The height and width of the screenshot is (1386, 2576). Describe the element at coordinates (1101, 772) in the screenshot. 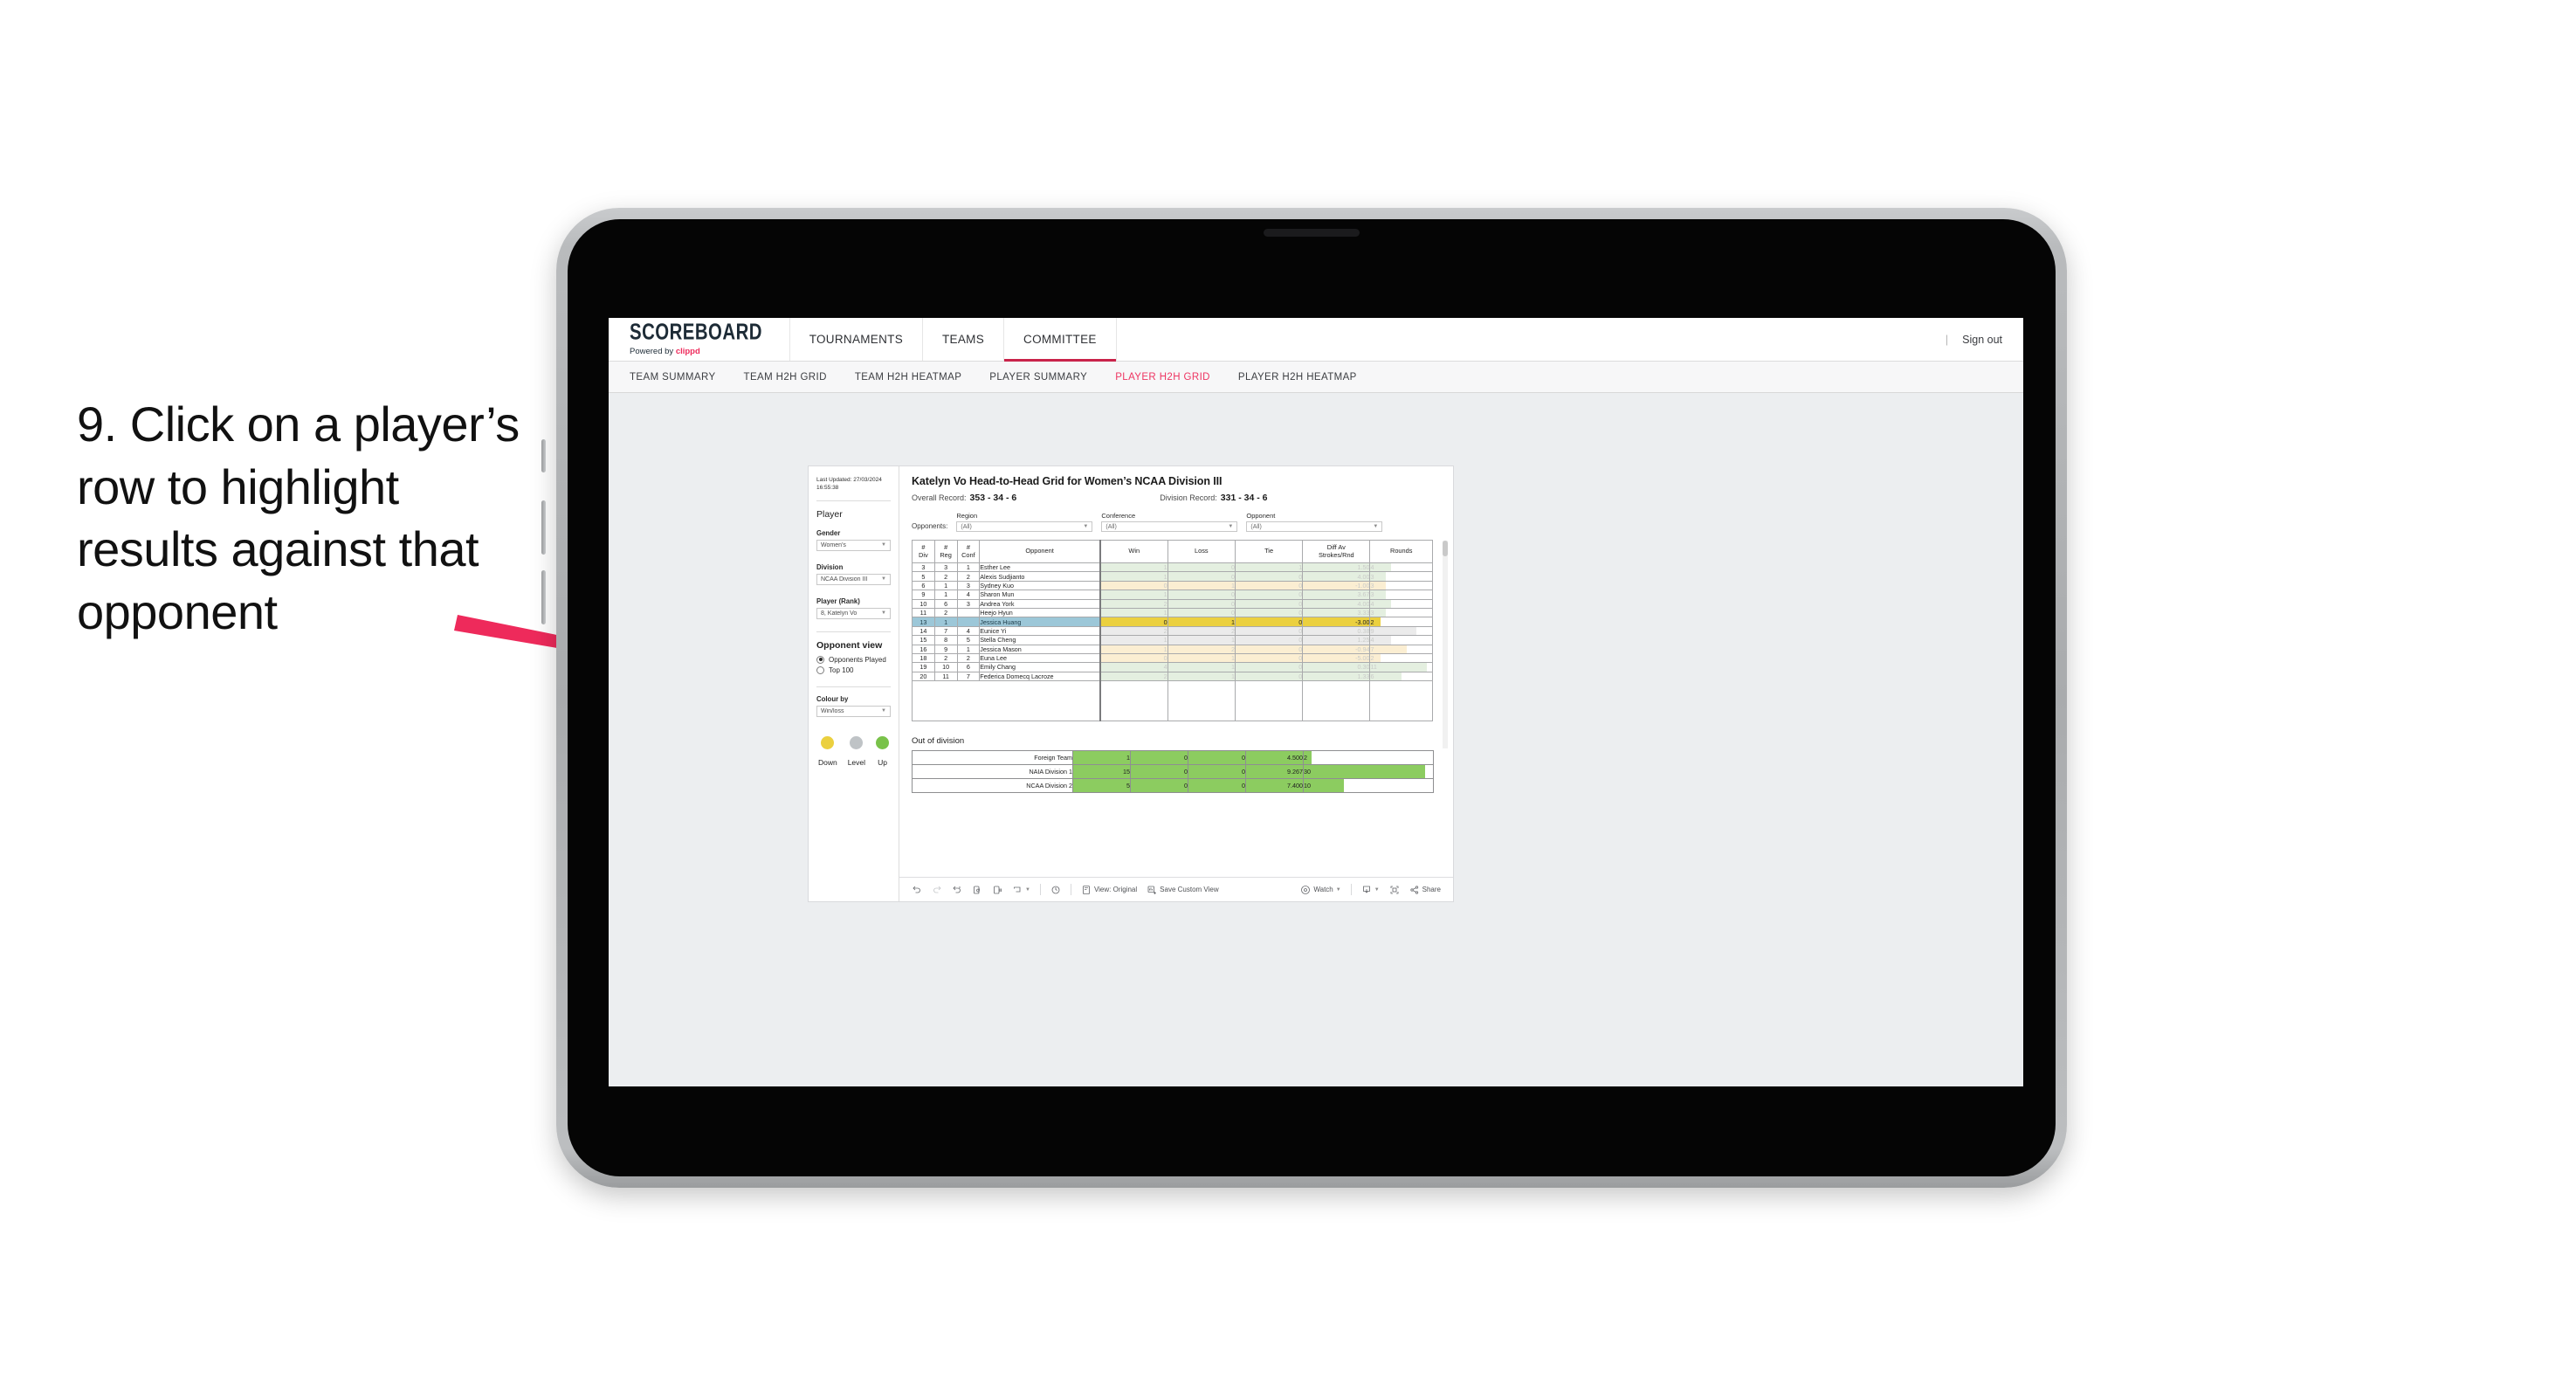

I see `ood-cell-win: 15` at that location.